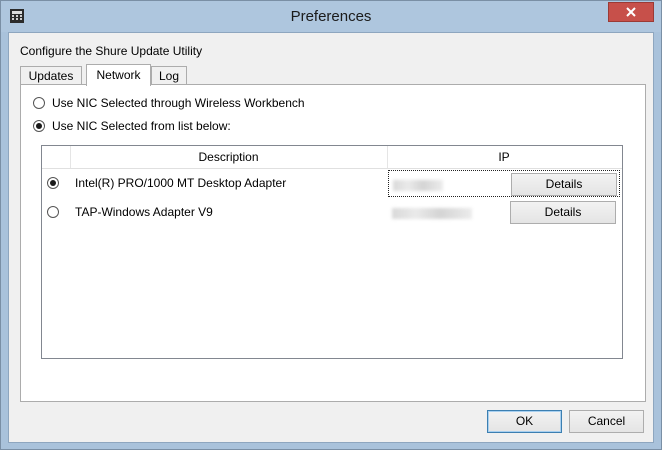  I want to click on dialog-heading: Configure the Shure Update Utility, so click(111, 51).